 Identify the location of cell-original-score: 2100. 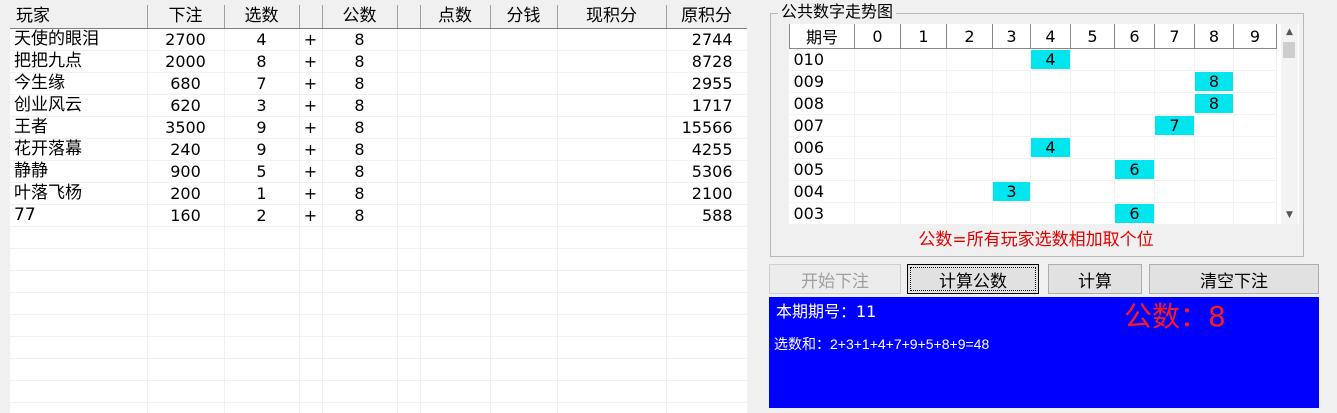
(706, 193).